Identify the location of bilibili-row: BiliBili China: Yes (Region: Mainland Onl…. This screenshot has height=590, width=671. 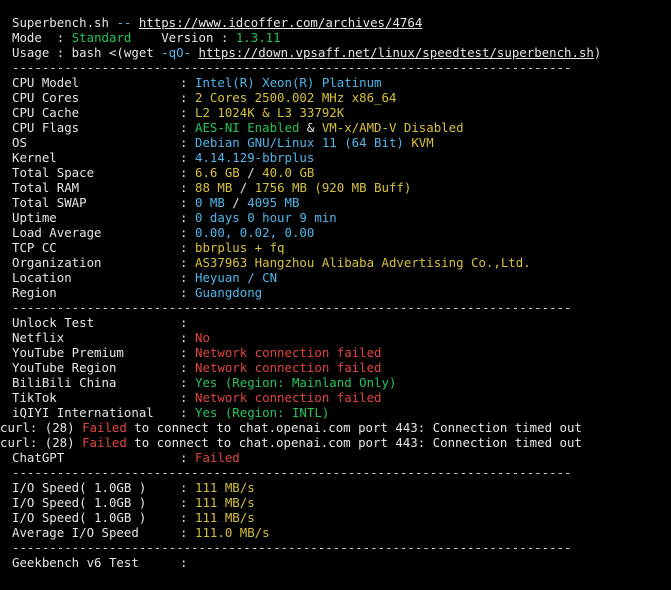
(341, 382).